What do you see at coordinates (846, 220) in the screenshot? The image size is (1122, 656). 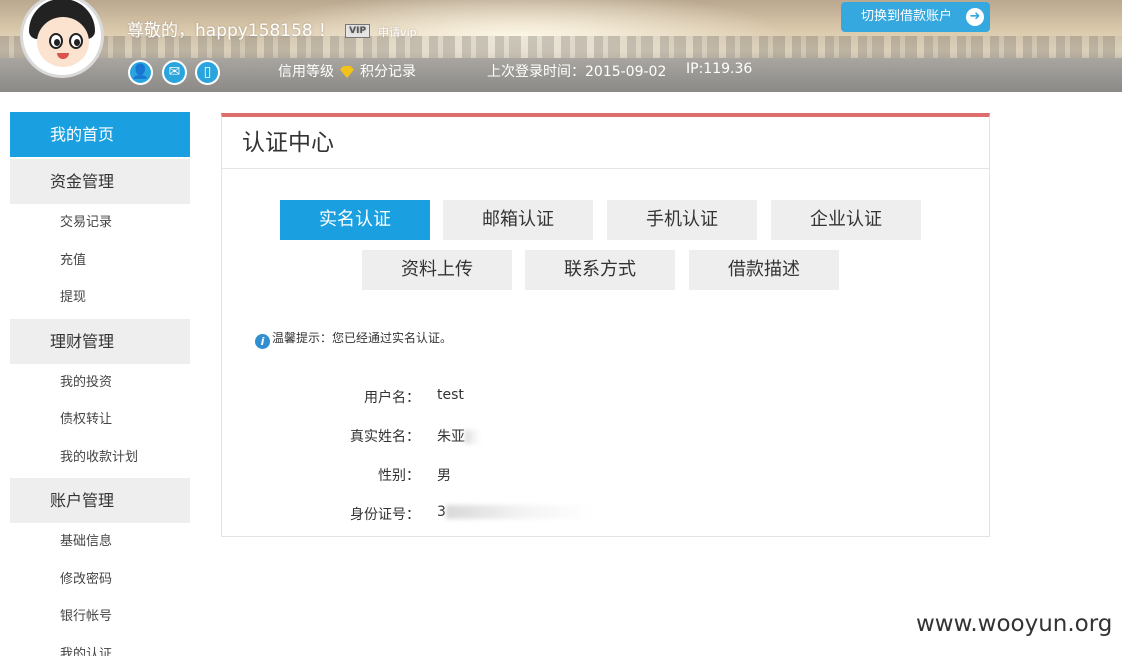 I see `tab-enterprise: 企业认证` at bounding box center [846, 220].